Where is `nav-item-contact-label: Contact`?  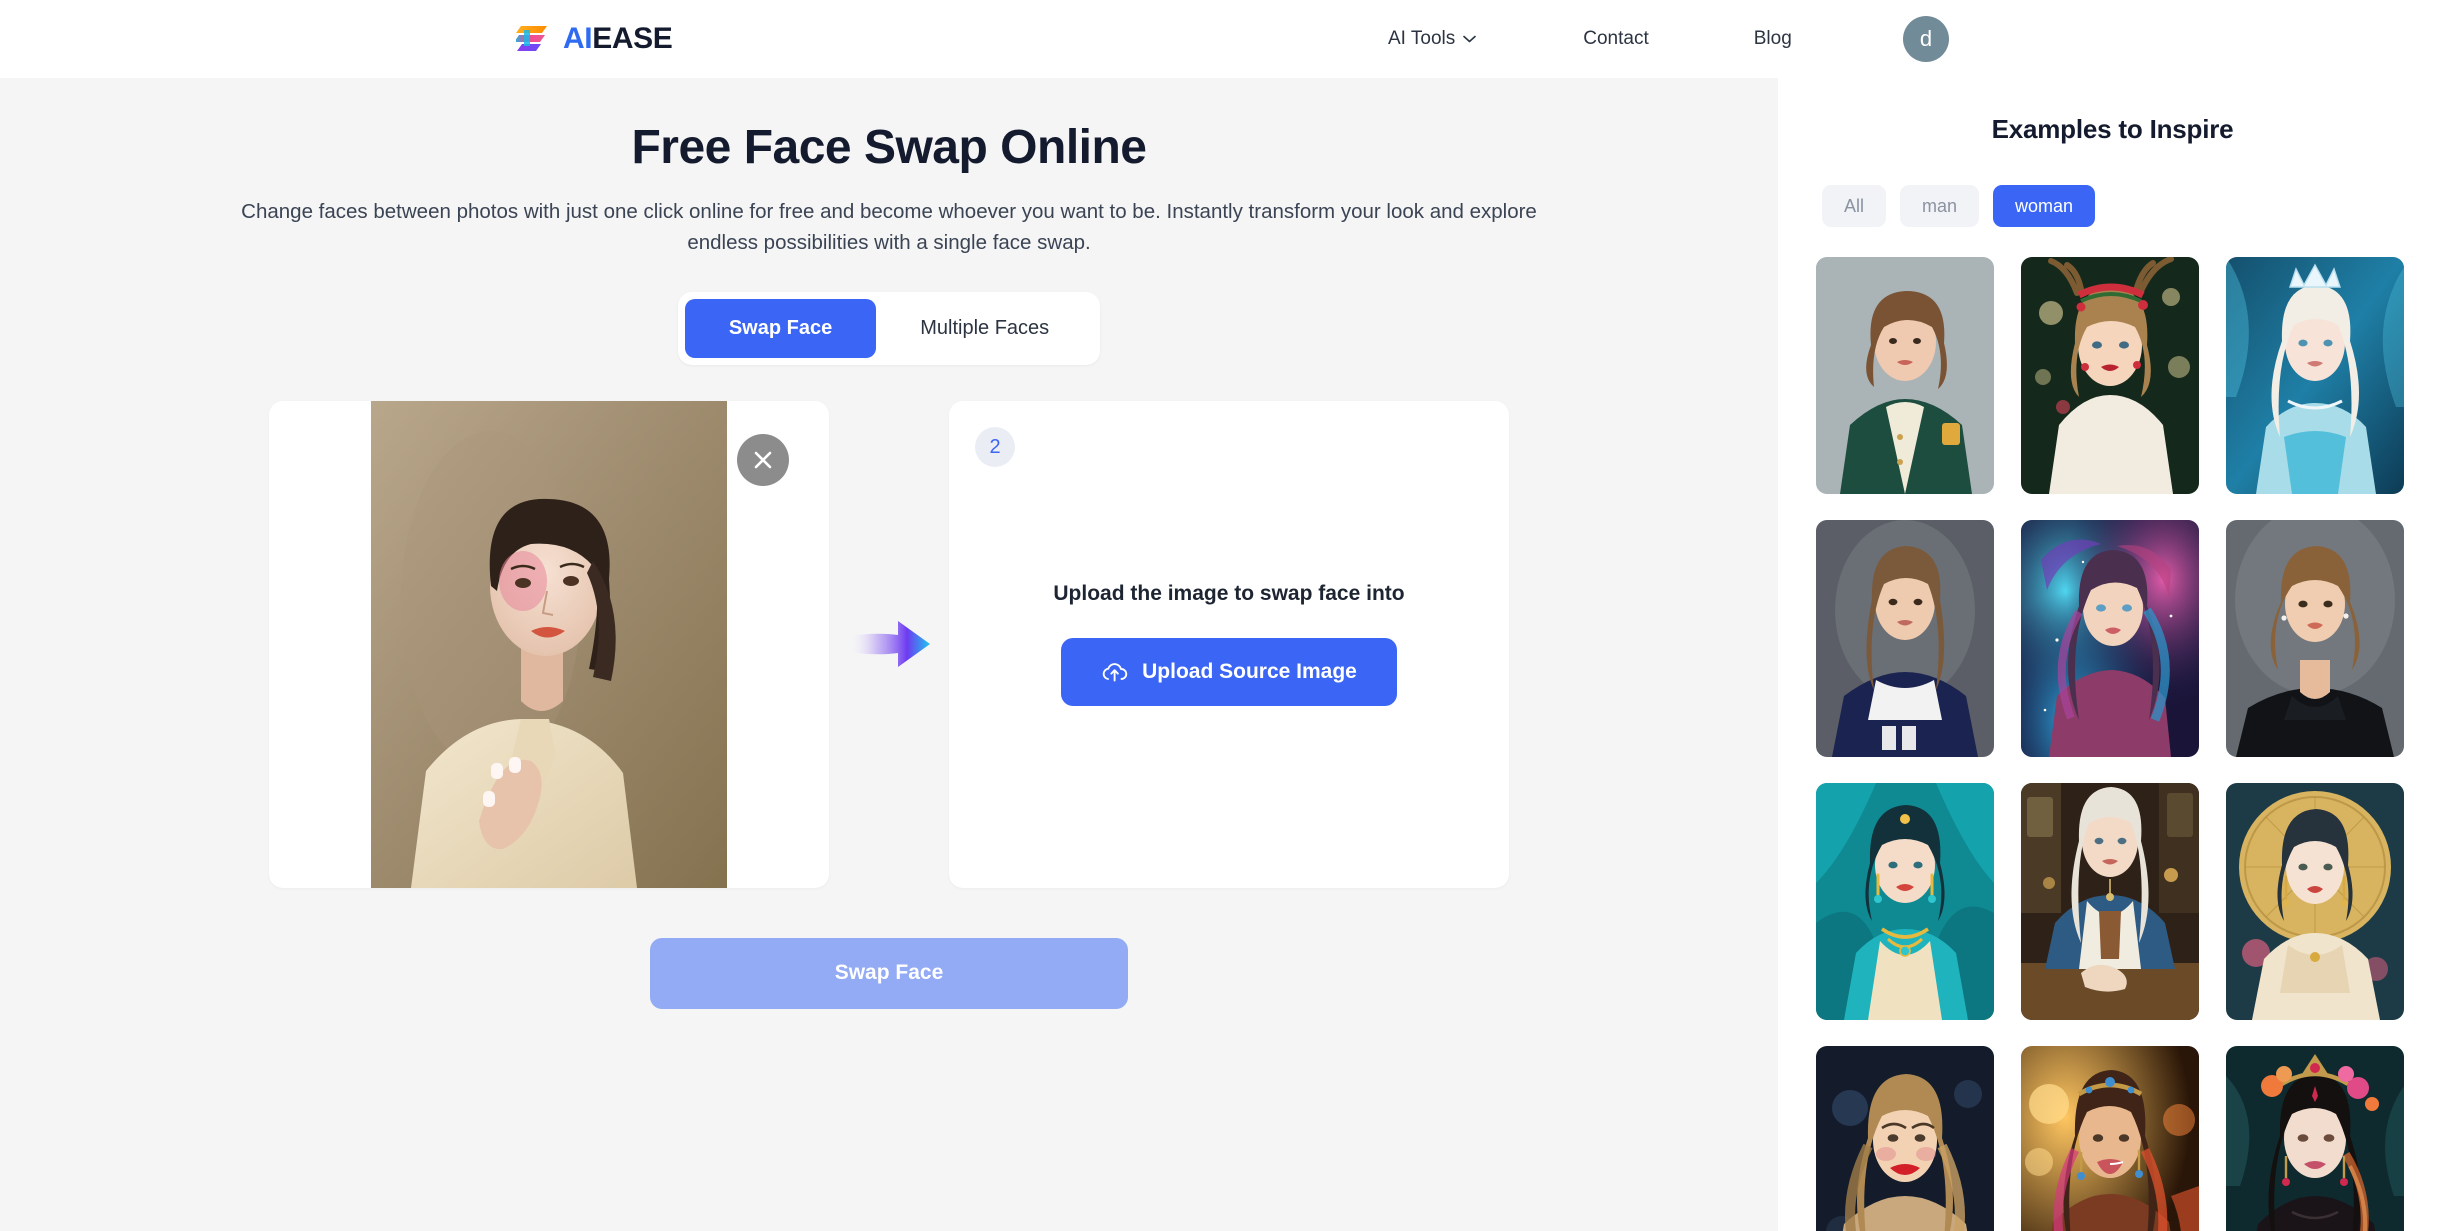
nav-item-contact-label: Contact is located at coordinates (1616, 38).